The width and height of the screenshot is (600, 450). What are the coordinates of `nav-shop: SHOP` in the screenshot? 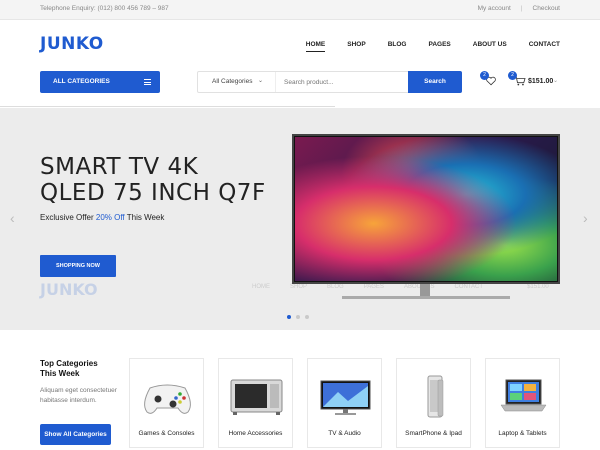 It's located at (356, 46).